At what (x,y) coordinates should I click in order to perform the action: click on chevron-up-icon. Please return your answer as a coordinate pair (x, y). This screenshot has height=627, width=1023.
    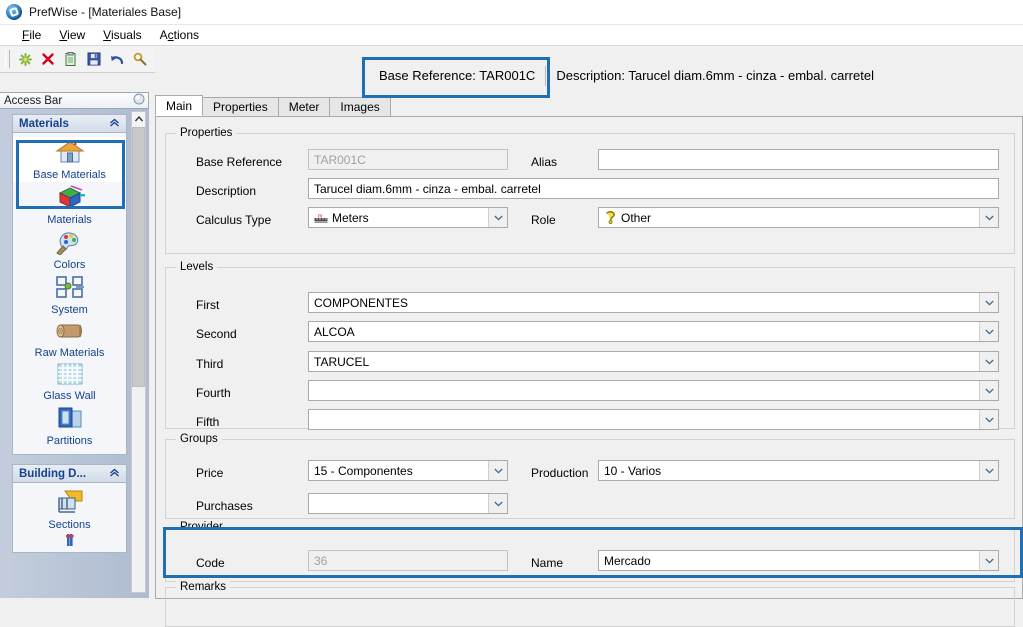
    Looking at the image, I should click on (114, 124).